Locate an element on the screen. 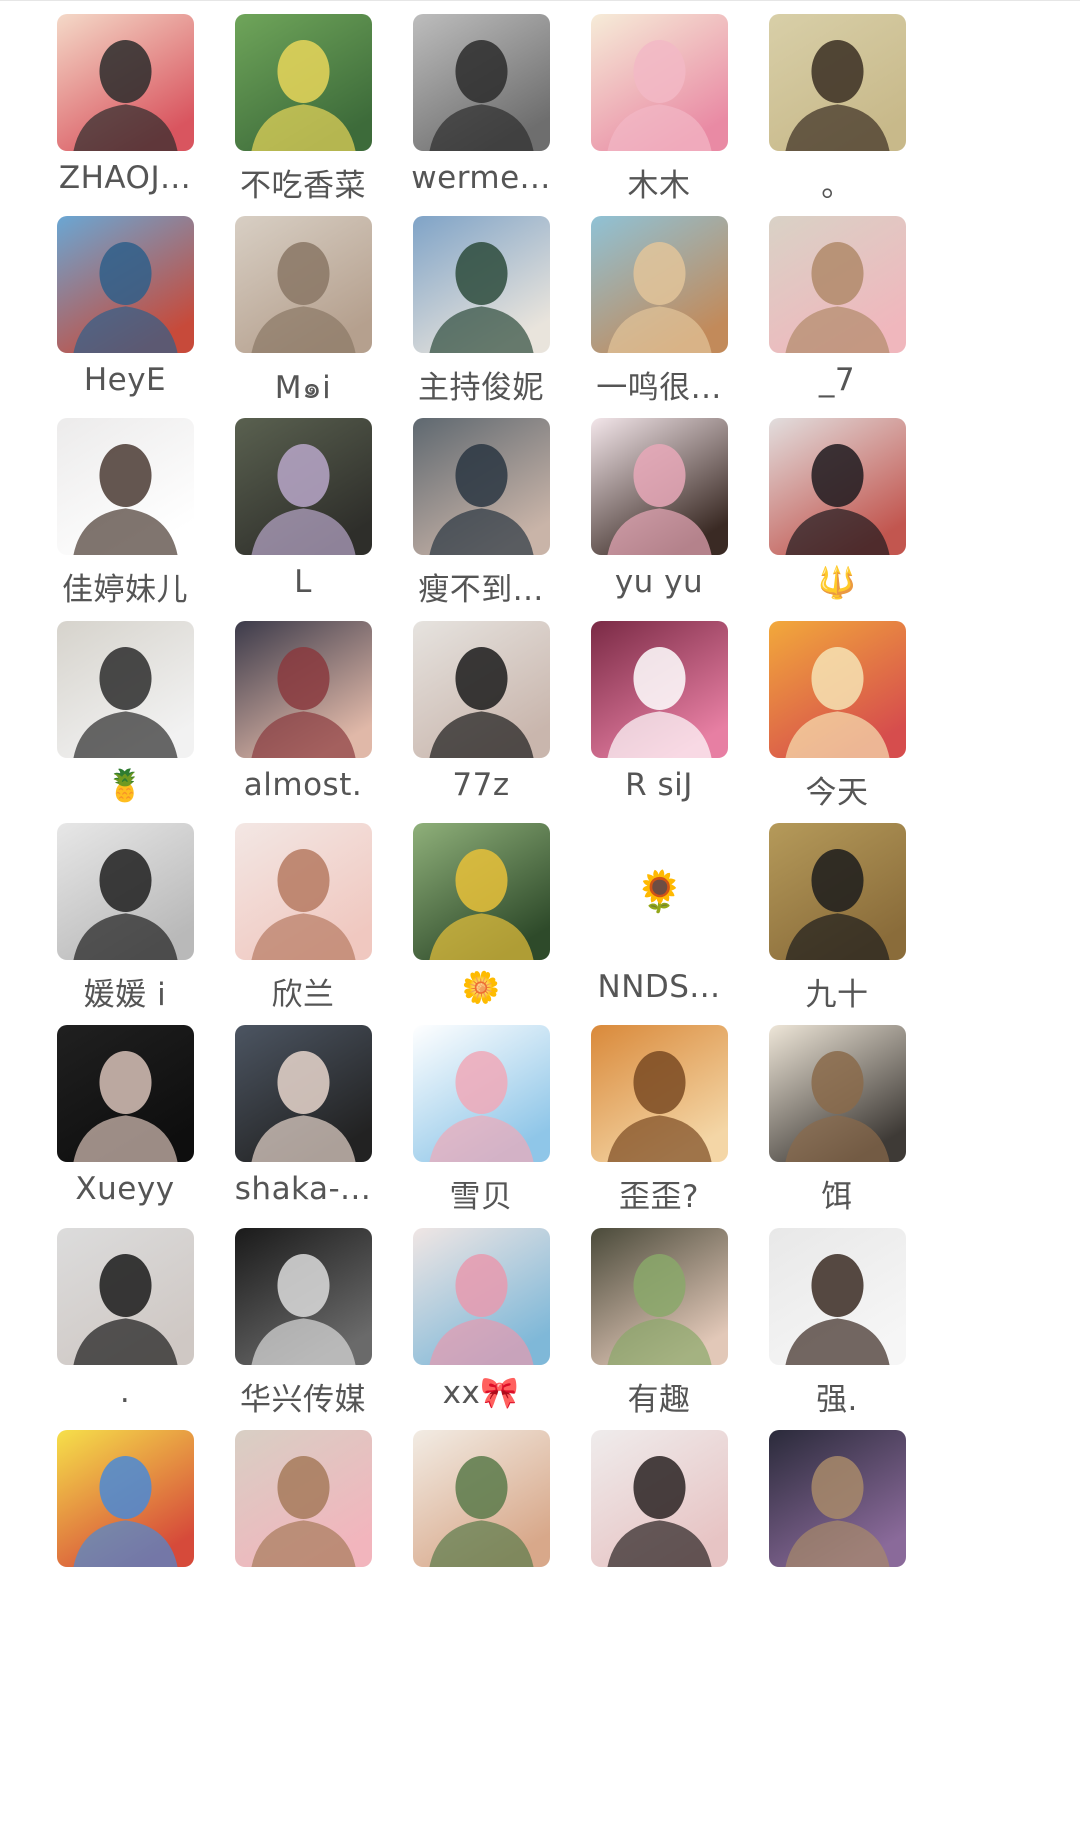 The image size is (1080, 1822). member-item: xx🎀 is located at coordinates (469, 1331).